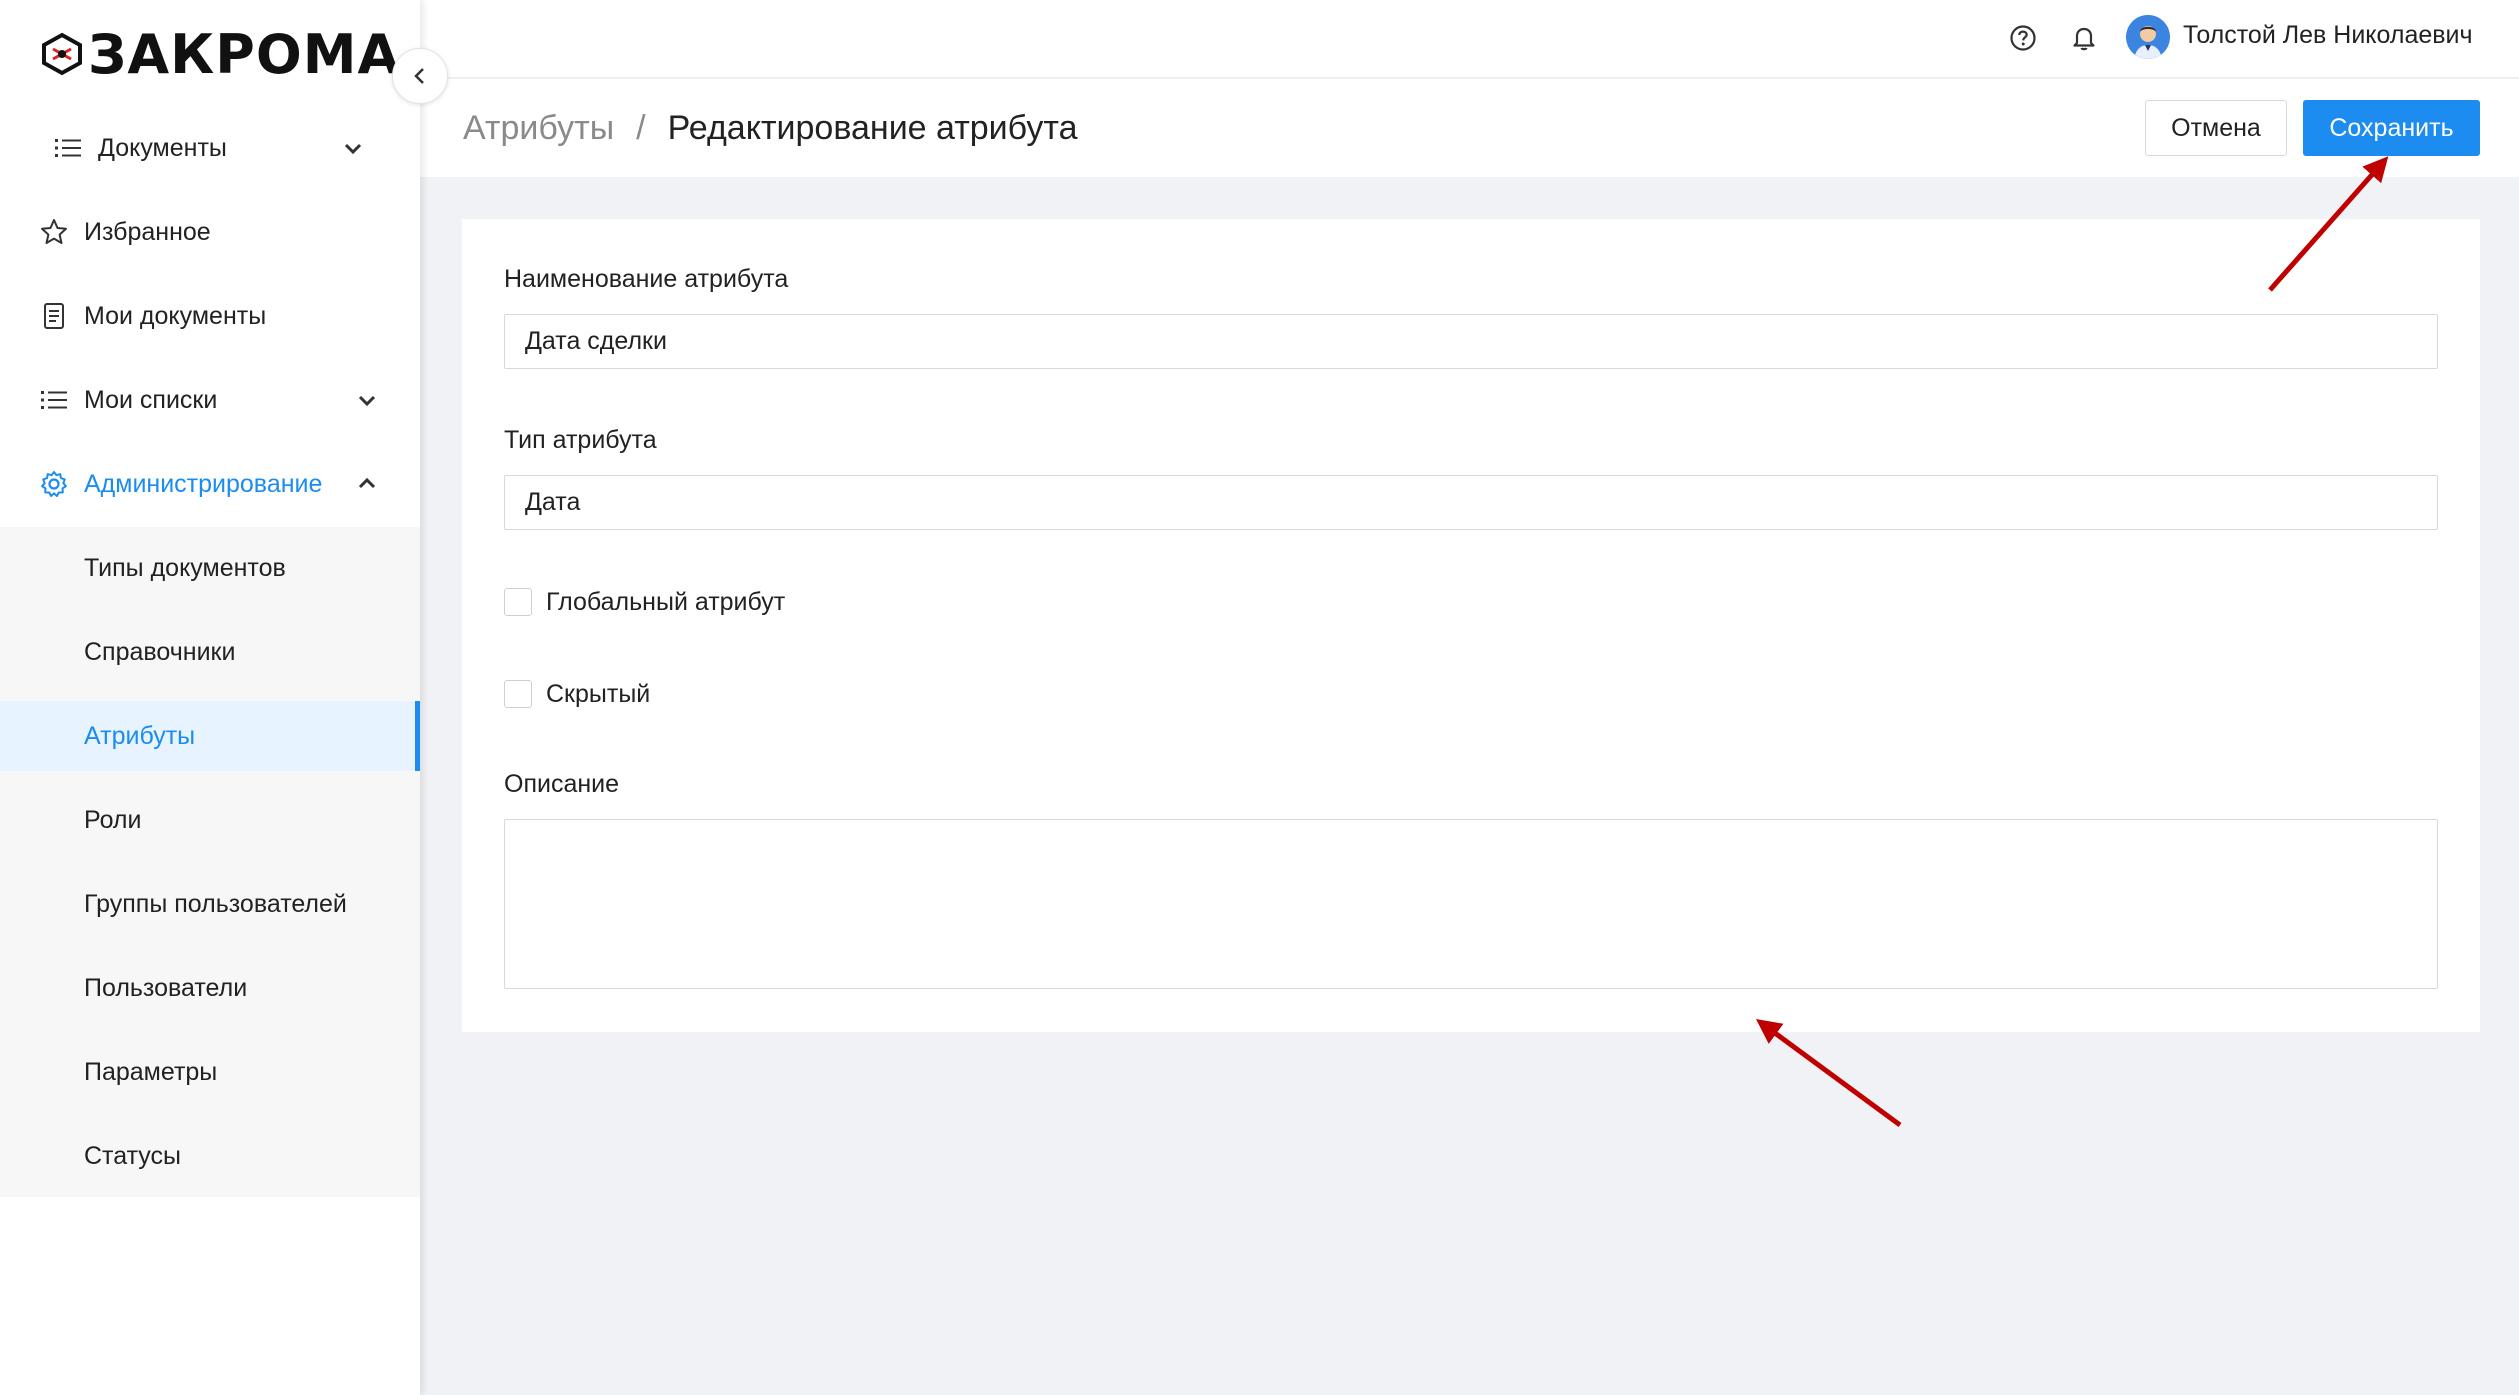 This screenshot has height=1395, width=2519. I want to click on cancel-button: Отмена, so click(2216, 128).